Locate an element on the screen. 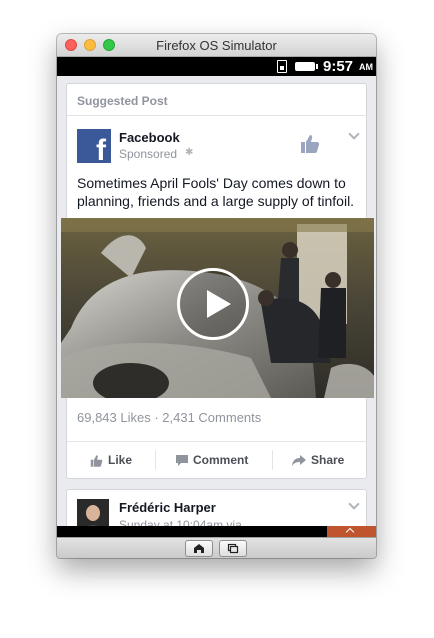 This screenshot has width=434, height=638. status-ampm: AM is located at coordinates (366, 67).